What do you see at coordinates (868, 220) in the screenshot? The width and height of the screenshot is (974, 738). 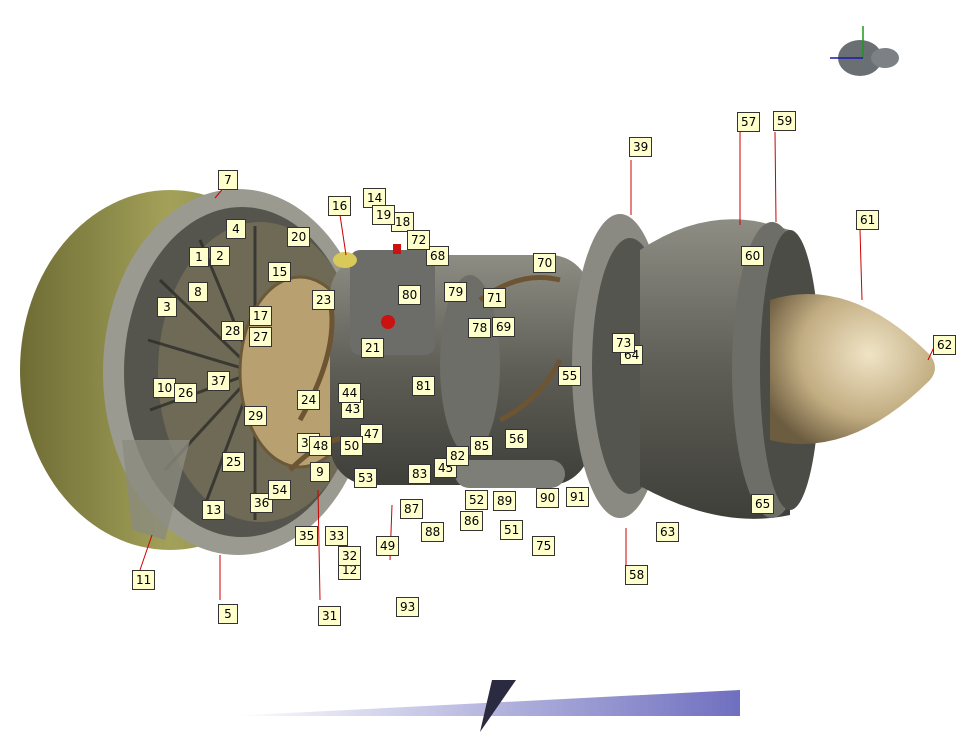 I see `callout-61: 61` at bounding box center [868, 220].